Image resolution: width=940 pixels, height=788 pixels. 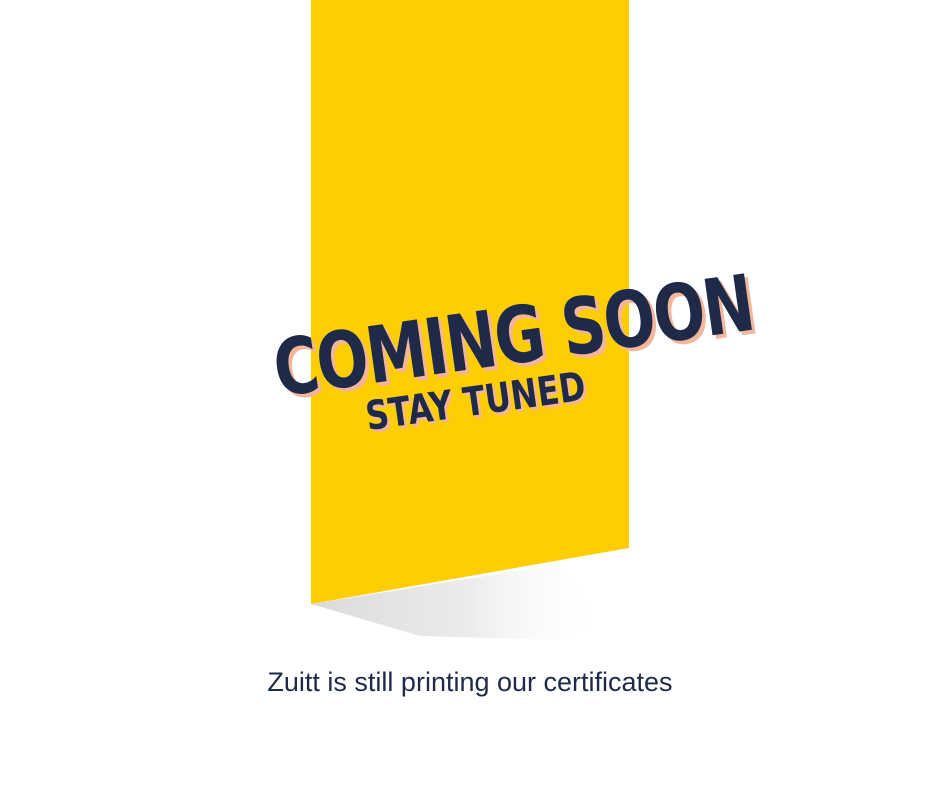 I want to click on banner-shadow, so click(x=455, y=602).